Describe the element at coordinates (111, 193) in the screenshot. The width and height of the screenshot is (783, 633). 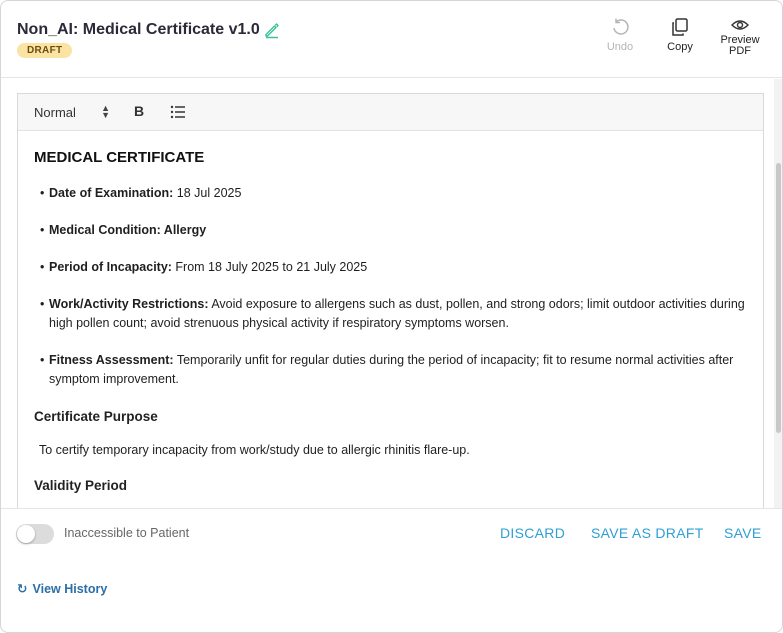
I see `item-label: Date of Examination:` at that location.